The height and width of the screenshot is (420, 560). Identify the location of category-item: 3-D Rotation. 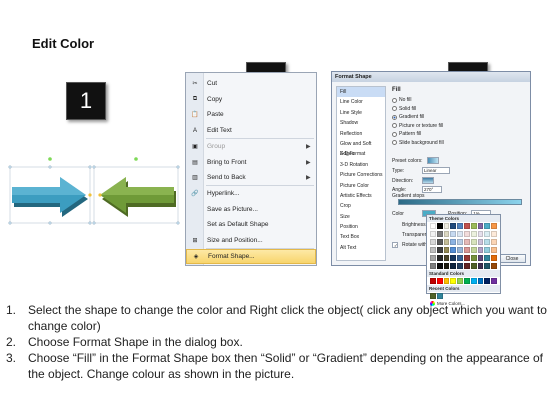
(361, 165).